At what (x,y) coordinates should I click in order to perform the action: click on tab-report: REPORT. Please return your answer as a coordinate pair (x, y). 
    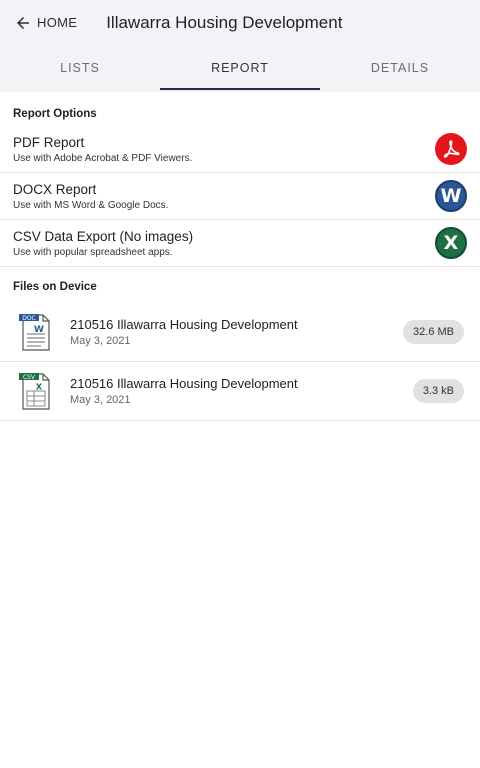
    Looking at the image, I should click on (240, 67).